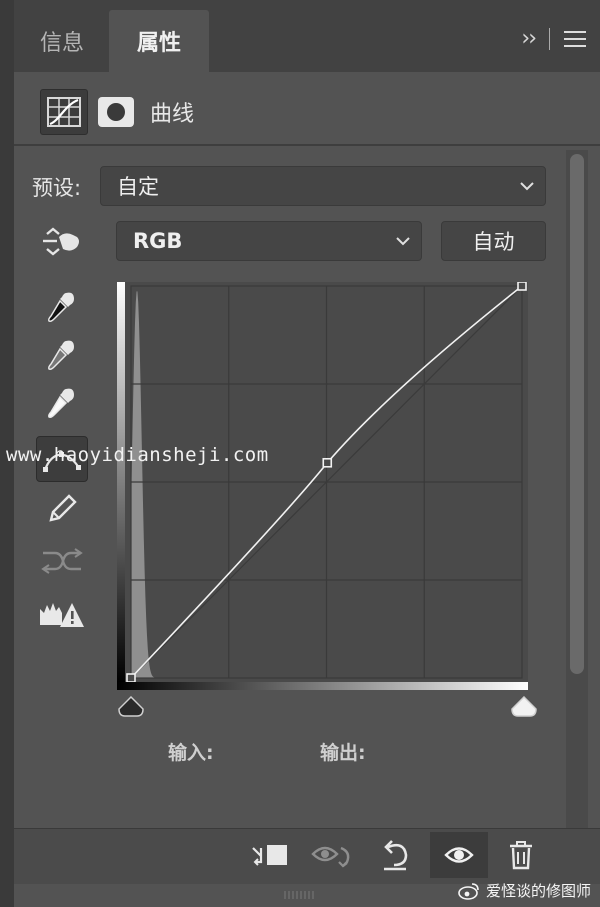 Image resolution: width=600 pixels, height=907 pixels. What do you see at coordinates (121, 482) in the screenshot?
I see `output-gradient-bar` at bounding box center [121, 482].